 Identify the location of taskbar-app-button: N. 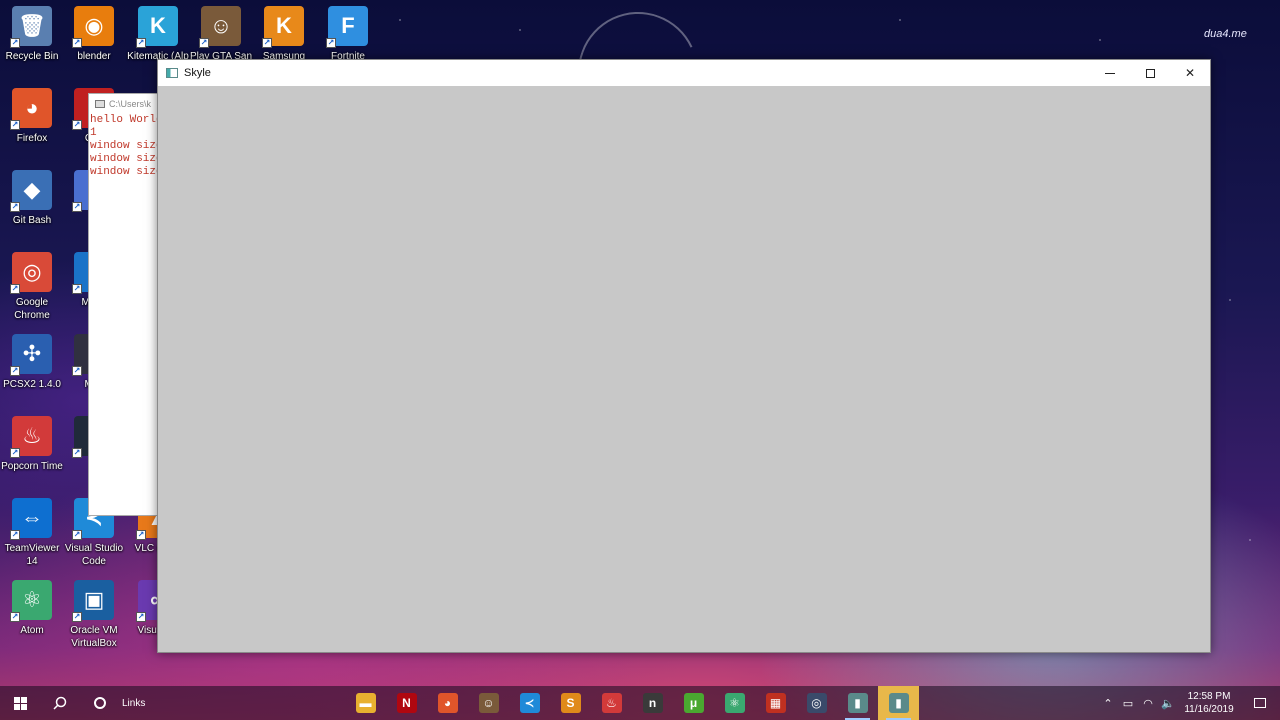
(406, 703).